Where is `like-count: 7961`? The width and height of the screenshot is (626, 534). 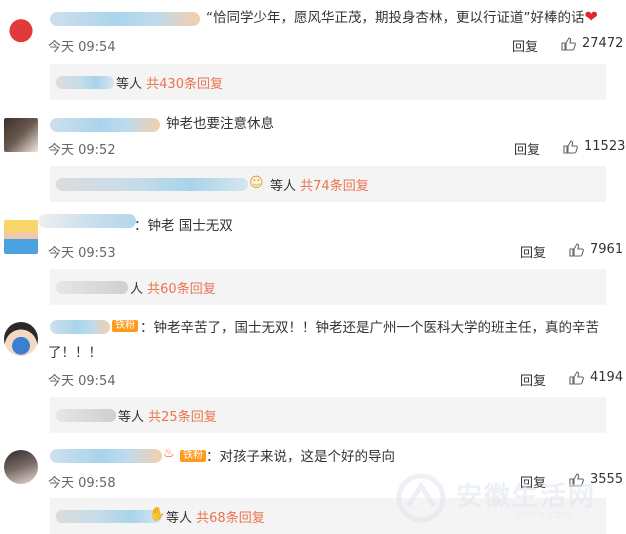 like-count: 7961 is located at coordinates (607, 249).